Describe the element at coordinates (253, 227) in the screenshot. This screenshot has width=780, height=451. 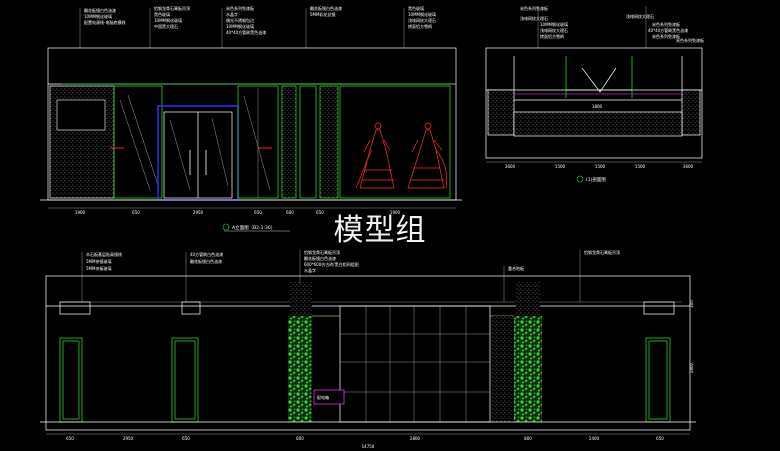
I see `elevation-a-title: A立面图（B2-1:30）` at that location.